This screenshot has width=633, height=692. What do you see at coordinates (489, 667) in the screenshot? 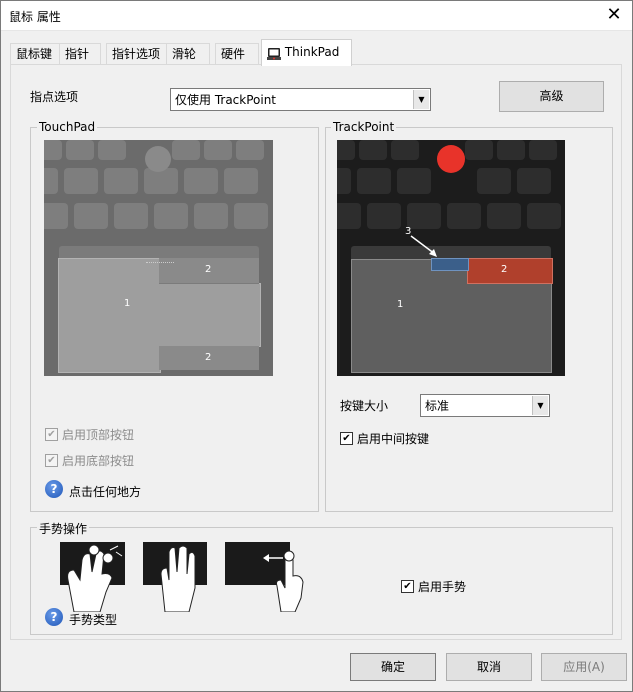
I see `cancel-button: 取消` at bounding box center [489, 667].